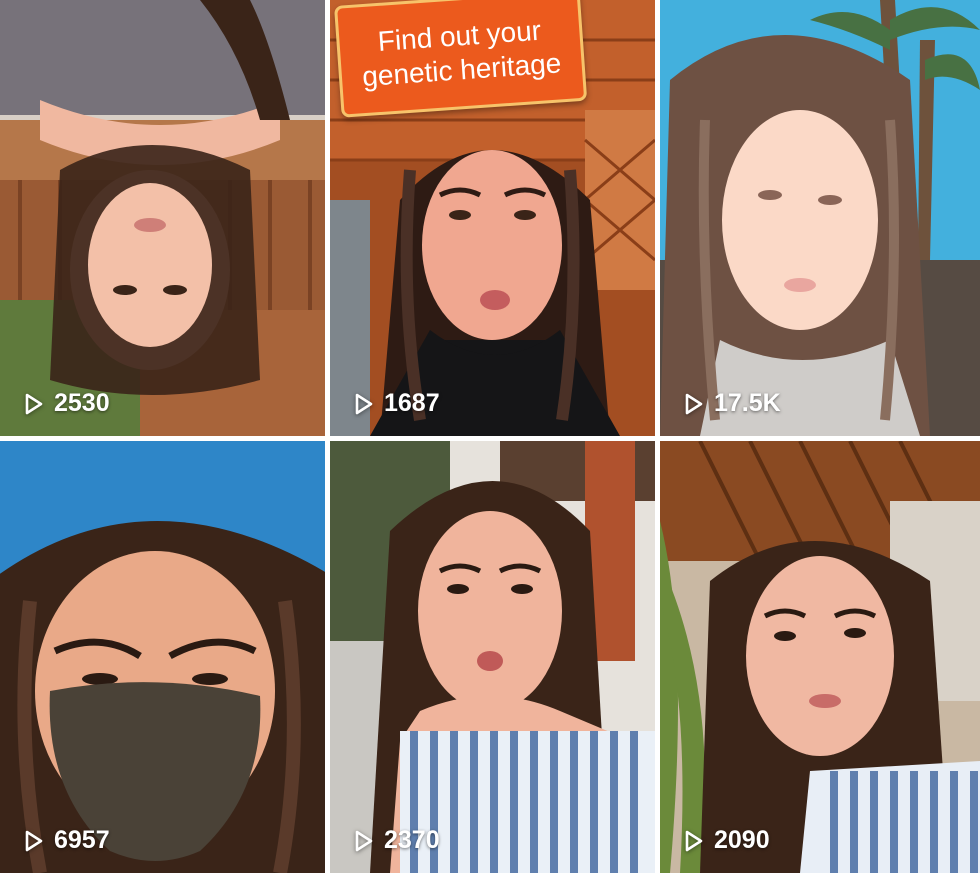  I want to click on heritage-promo-banner: Find out your genetic heritage, so click(461, 59).